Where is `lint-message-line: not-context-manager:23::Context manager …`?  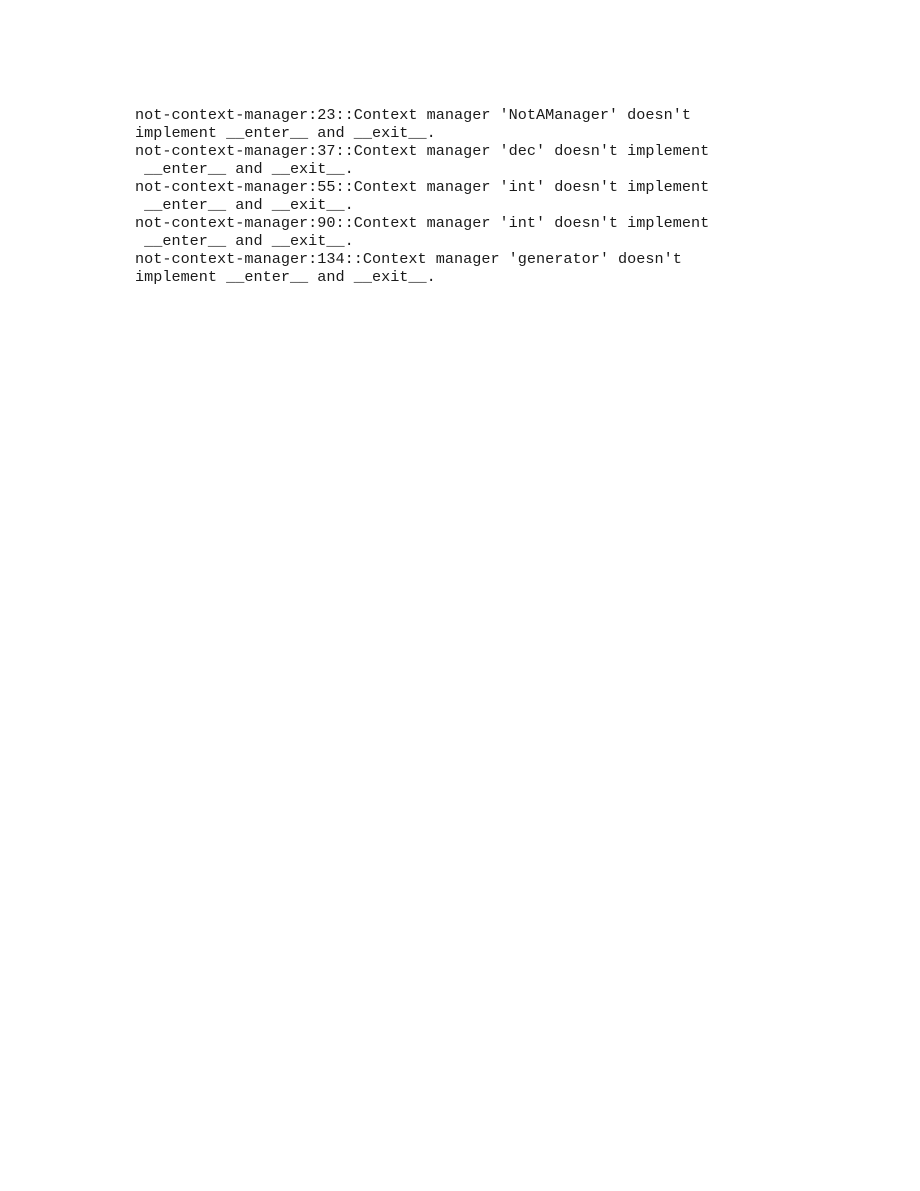
lint-message-line: not-context-manager:23::Context manager … is located at coordinates (413, 115).